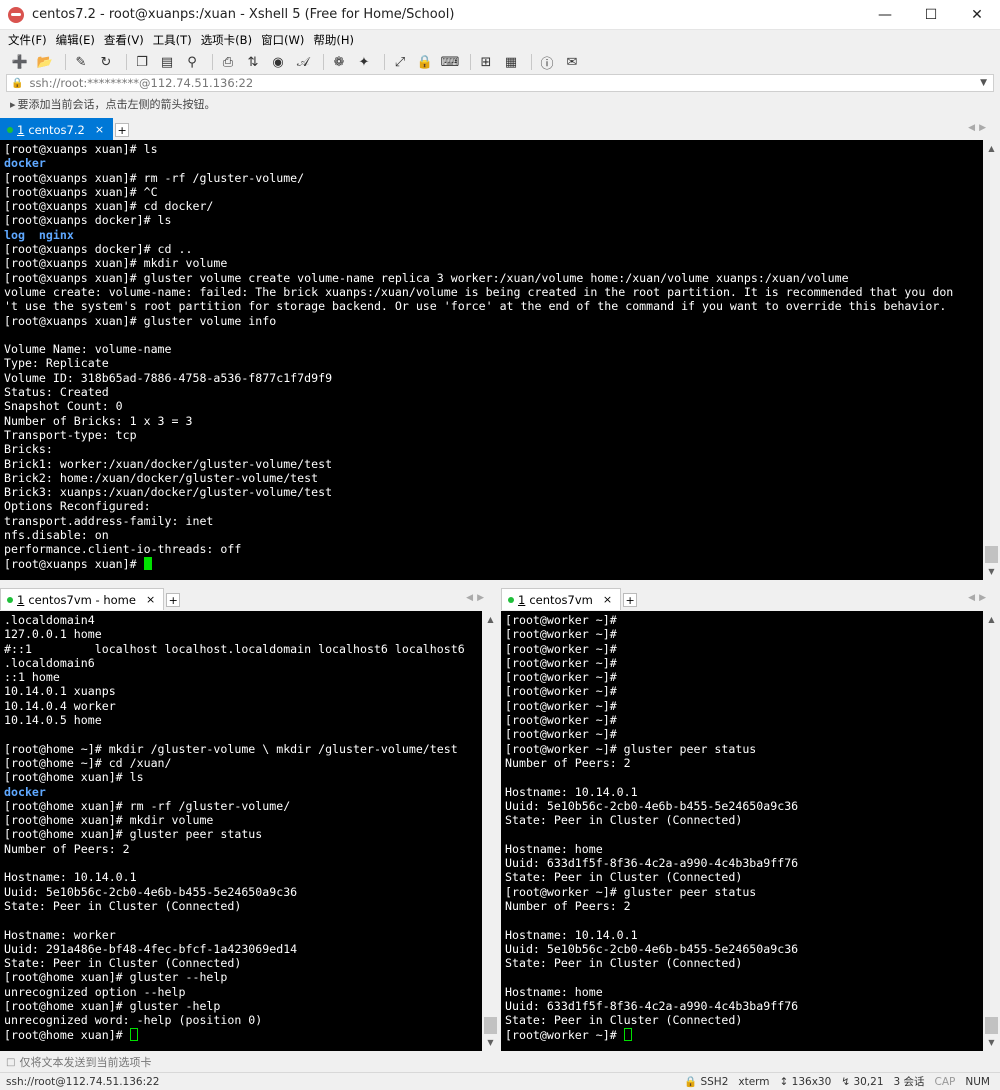 Image resolution: width=1000 pixels, height=1090 pixels. Describe the element at coordinates (561, 599) in the screenshot. I see `tab-centos7vm: 1 centos7vm ×` at that location.